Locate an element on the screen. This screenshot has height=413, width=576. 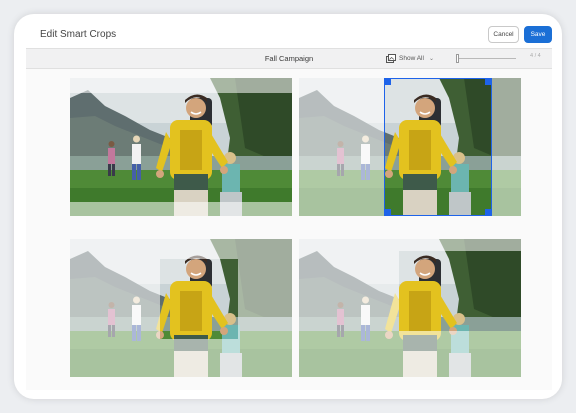
dialog-title: Edit Smart Crops is located at coordinates (78, 34).